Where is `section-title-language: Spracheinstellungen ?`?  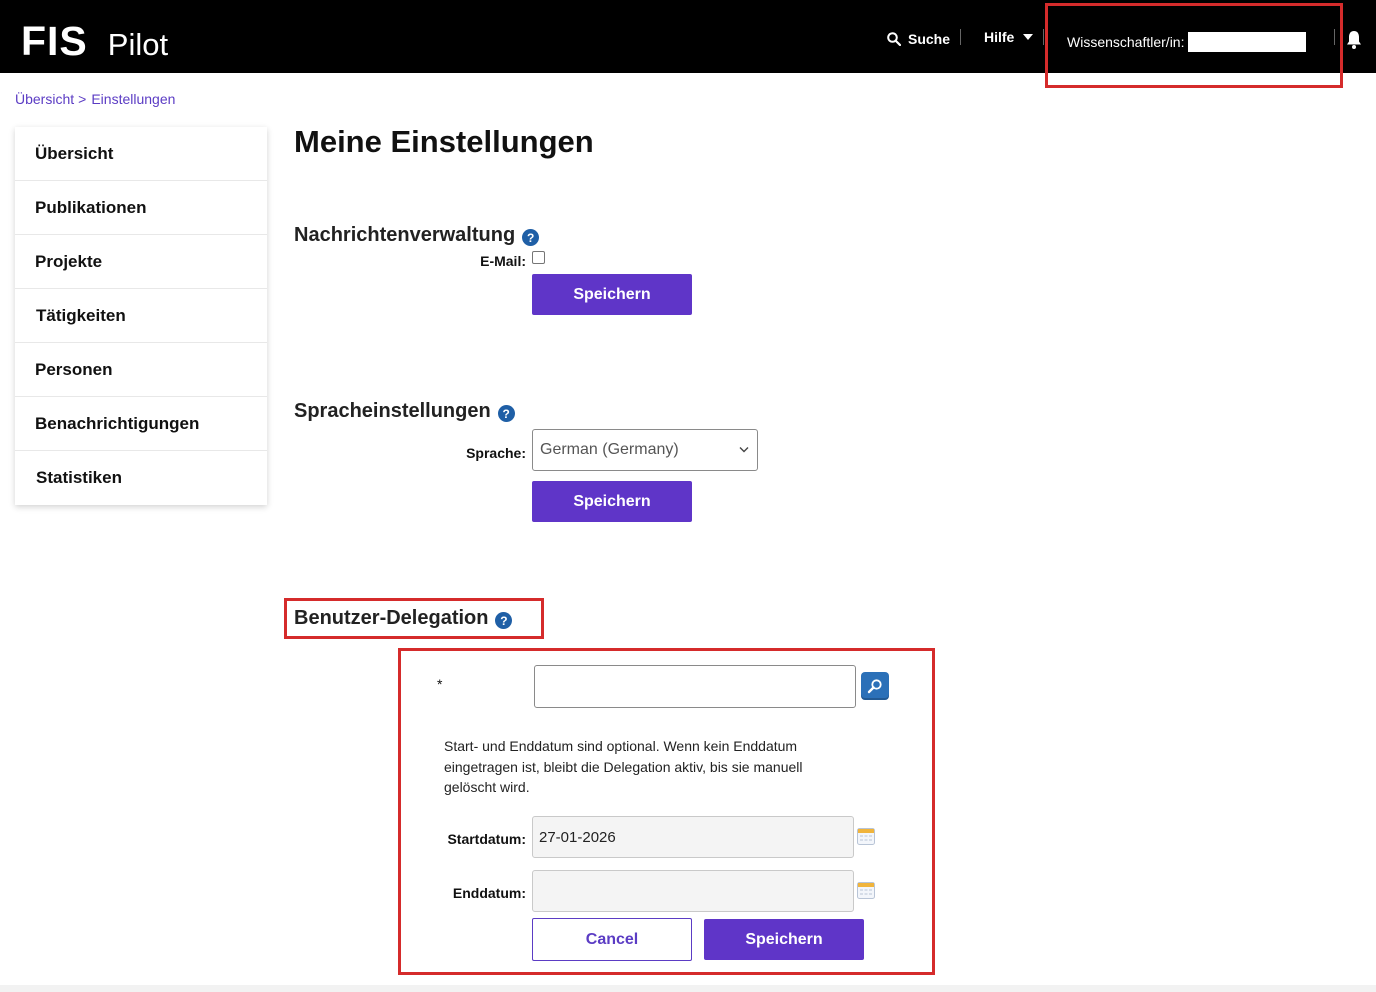 section-title-language: Spracheinstellungen ? is located at coordinates (404, 411).